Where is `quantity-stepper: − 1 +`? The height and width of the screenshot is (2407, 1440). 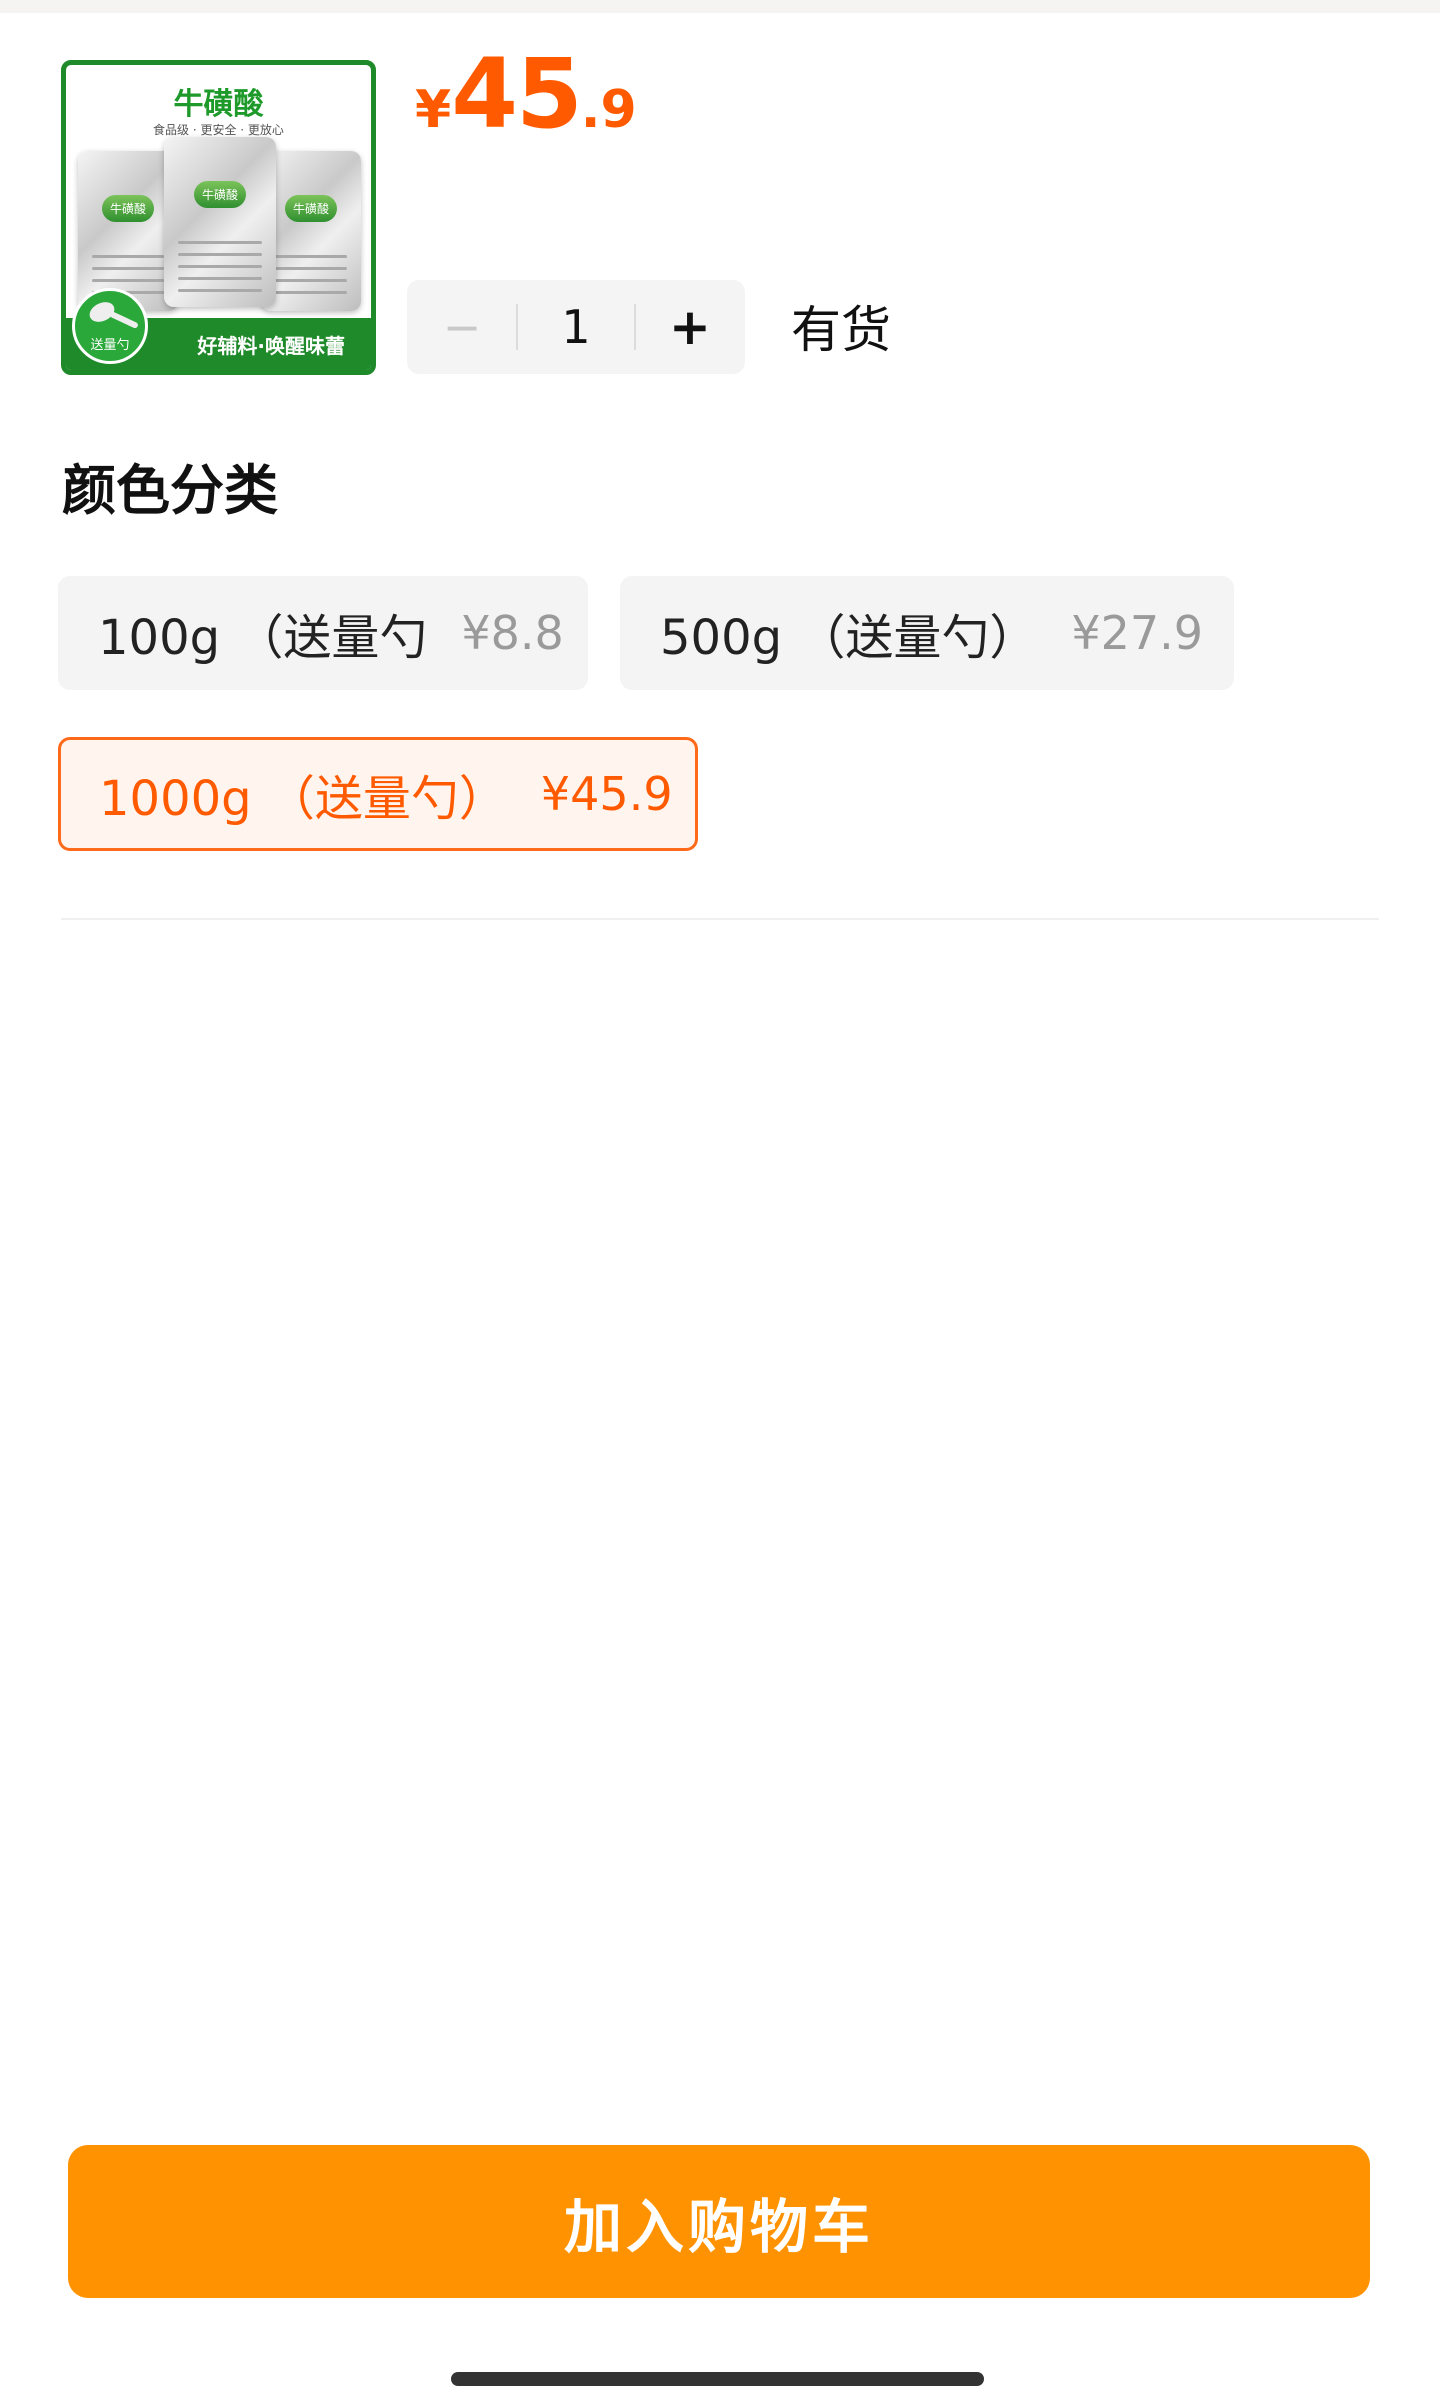
quantity-stepper: − 1 + is located at coordinates (576, 327).